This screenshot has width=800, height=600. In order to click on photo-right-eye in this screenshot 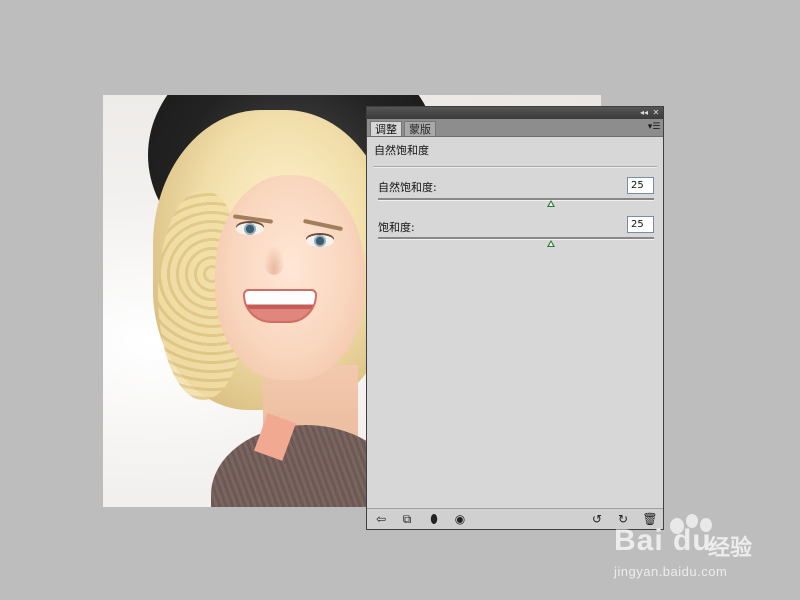, I will do `click(320, 241)`.